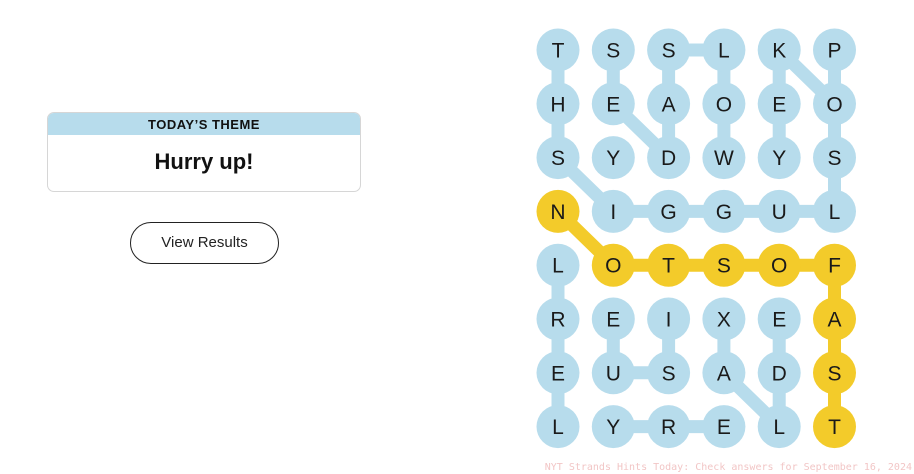  I want to click on cell-letter: N, so click(557, 212).